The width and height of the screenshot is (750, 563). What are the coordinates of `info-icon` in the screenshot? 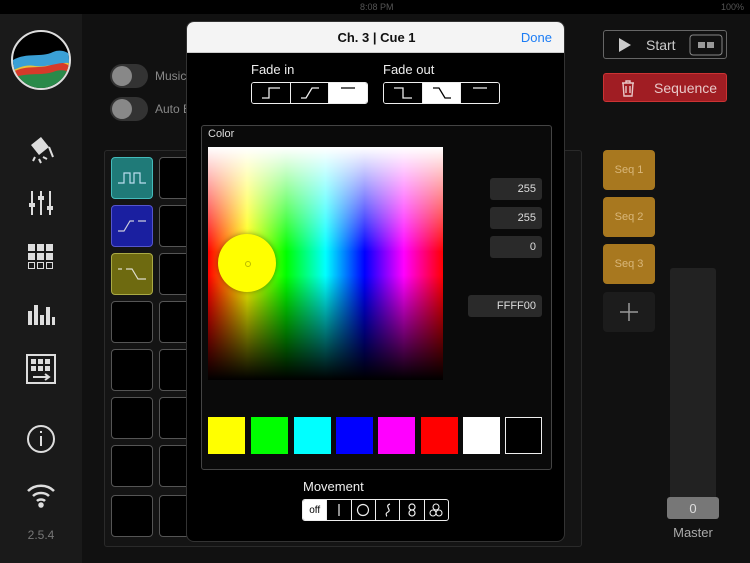 It's located at (41, 439).